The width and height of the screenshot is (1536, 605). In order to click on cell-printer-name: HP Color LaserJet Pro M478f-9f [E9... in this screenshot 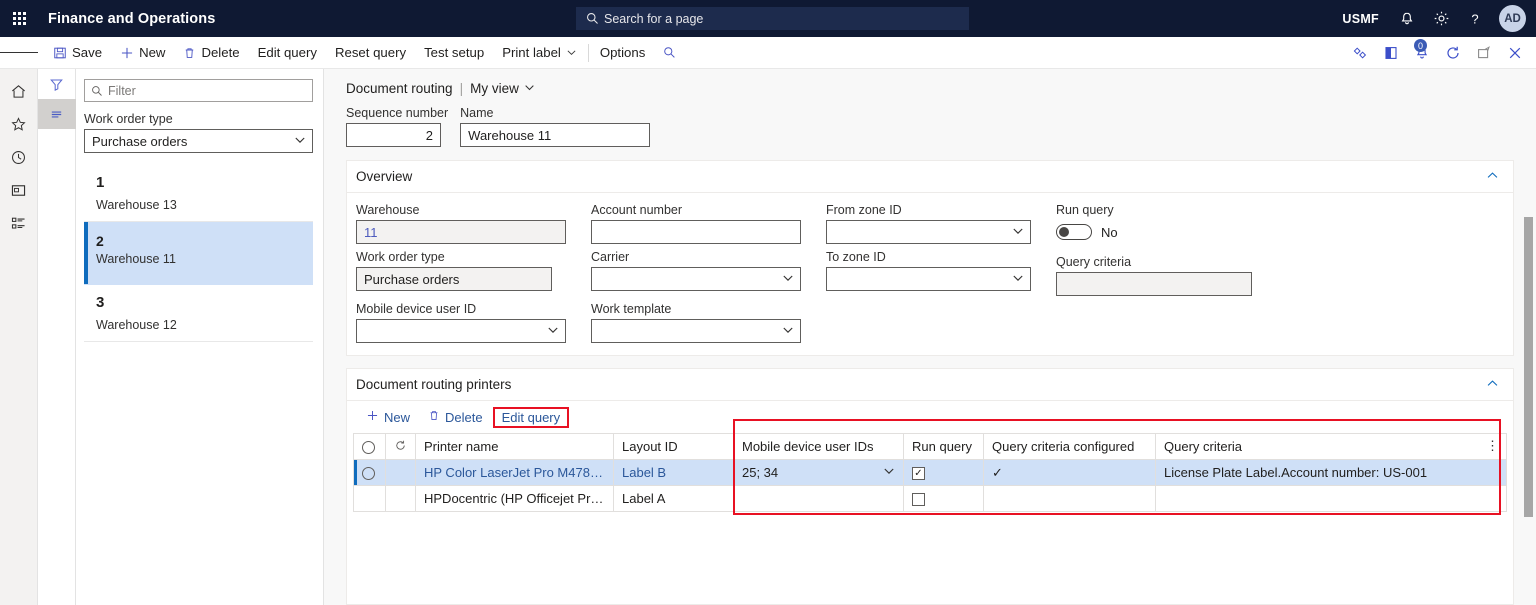, I will do `click(514, 472)`.